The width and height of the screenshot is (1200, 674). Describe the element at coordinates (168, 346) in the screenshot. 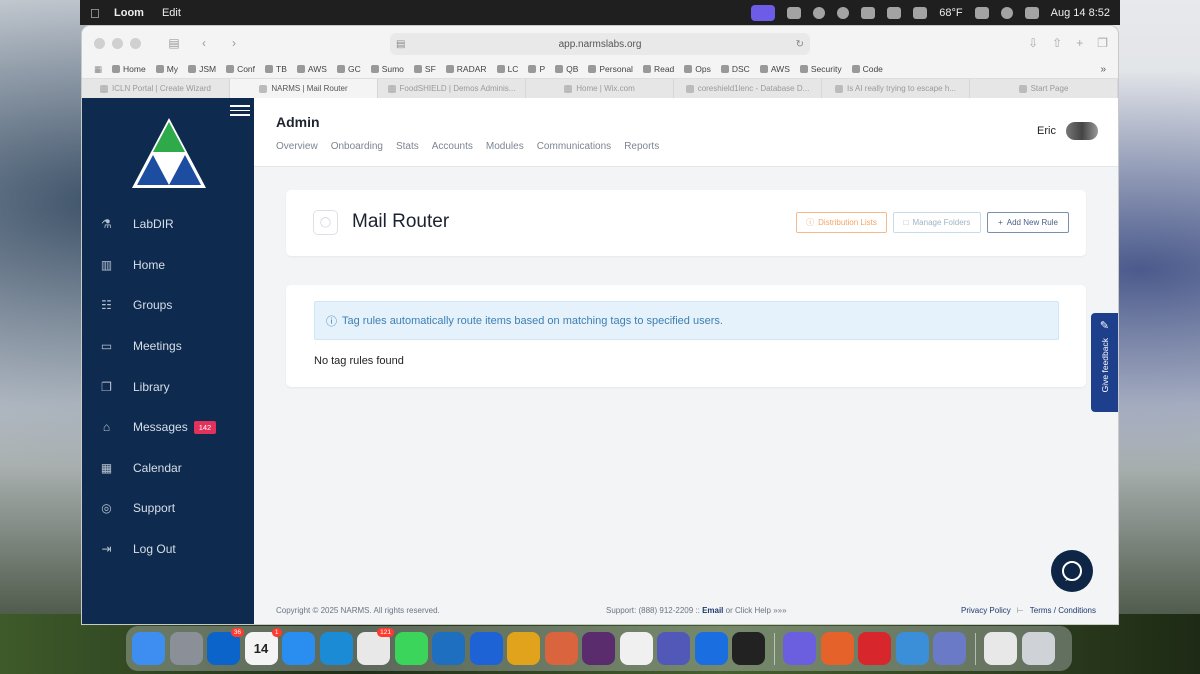

I see `sidebar-item-meetings: ▭ Meetings` at that location.